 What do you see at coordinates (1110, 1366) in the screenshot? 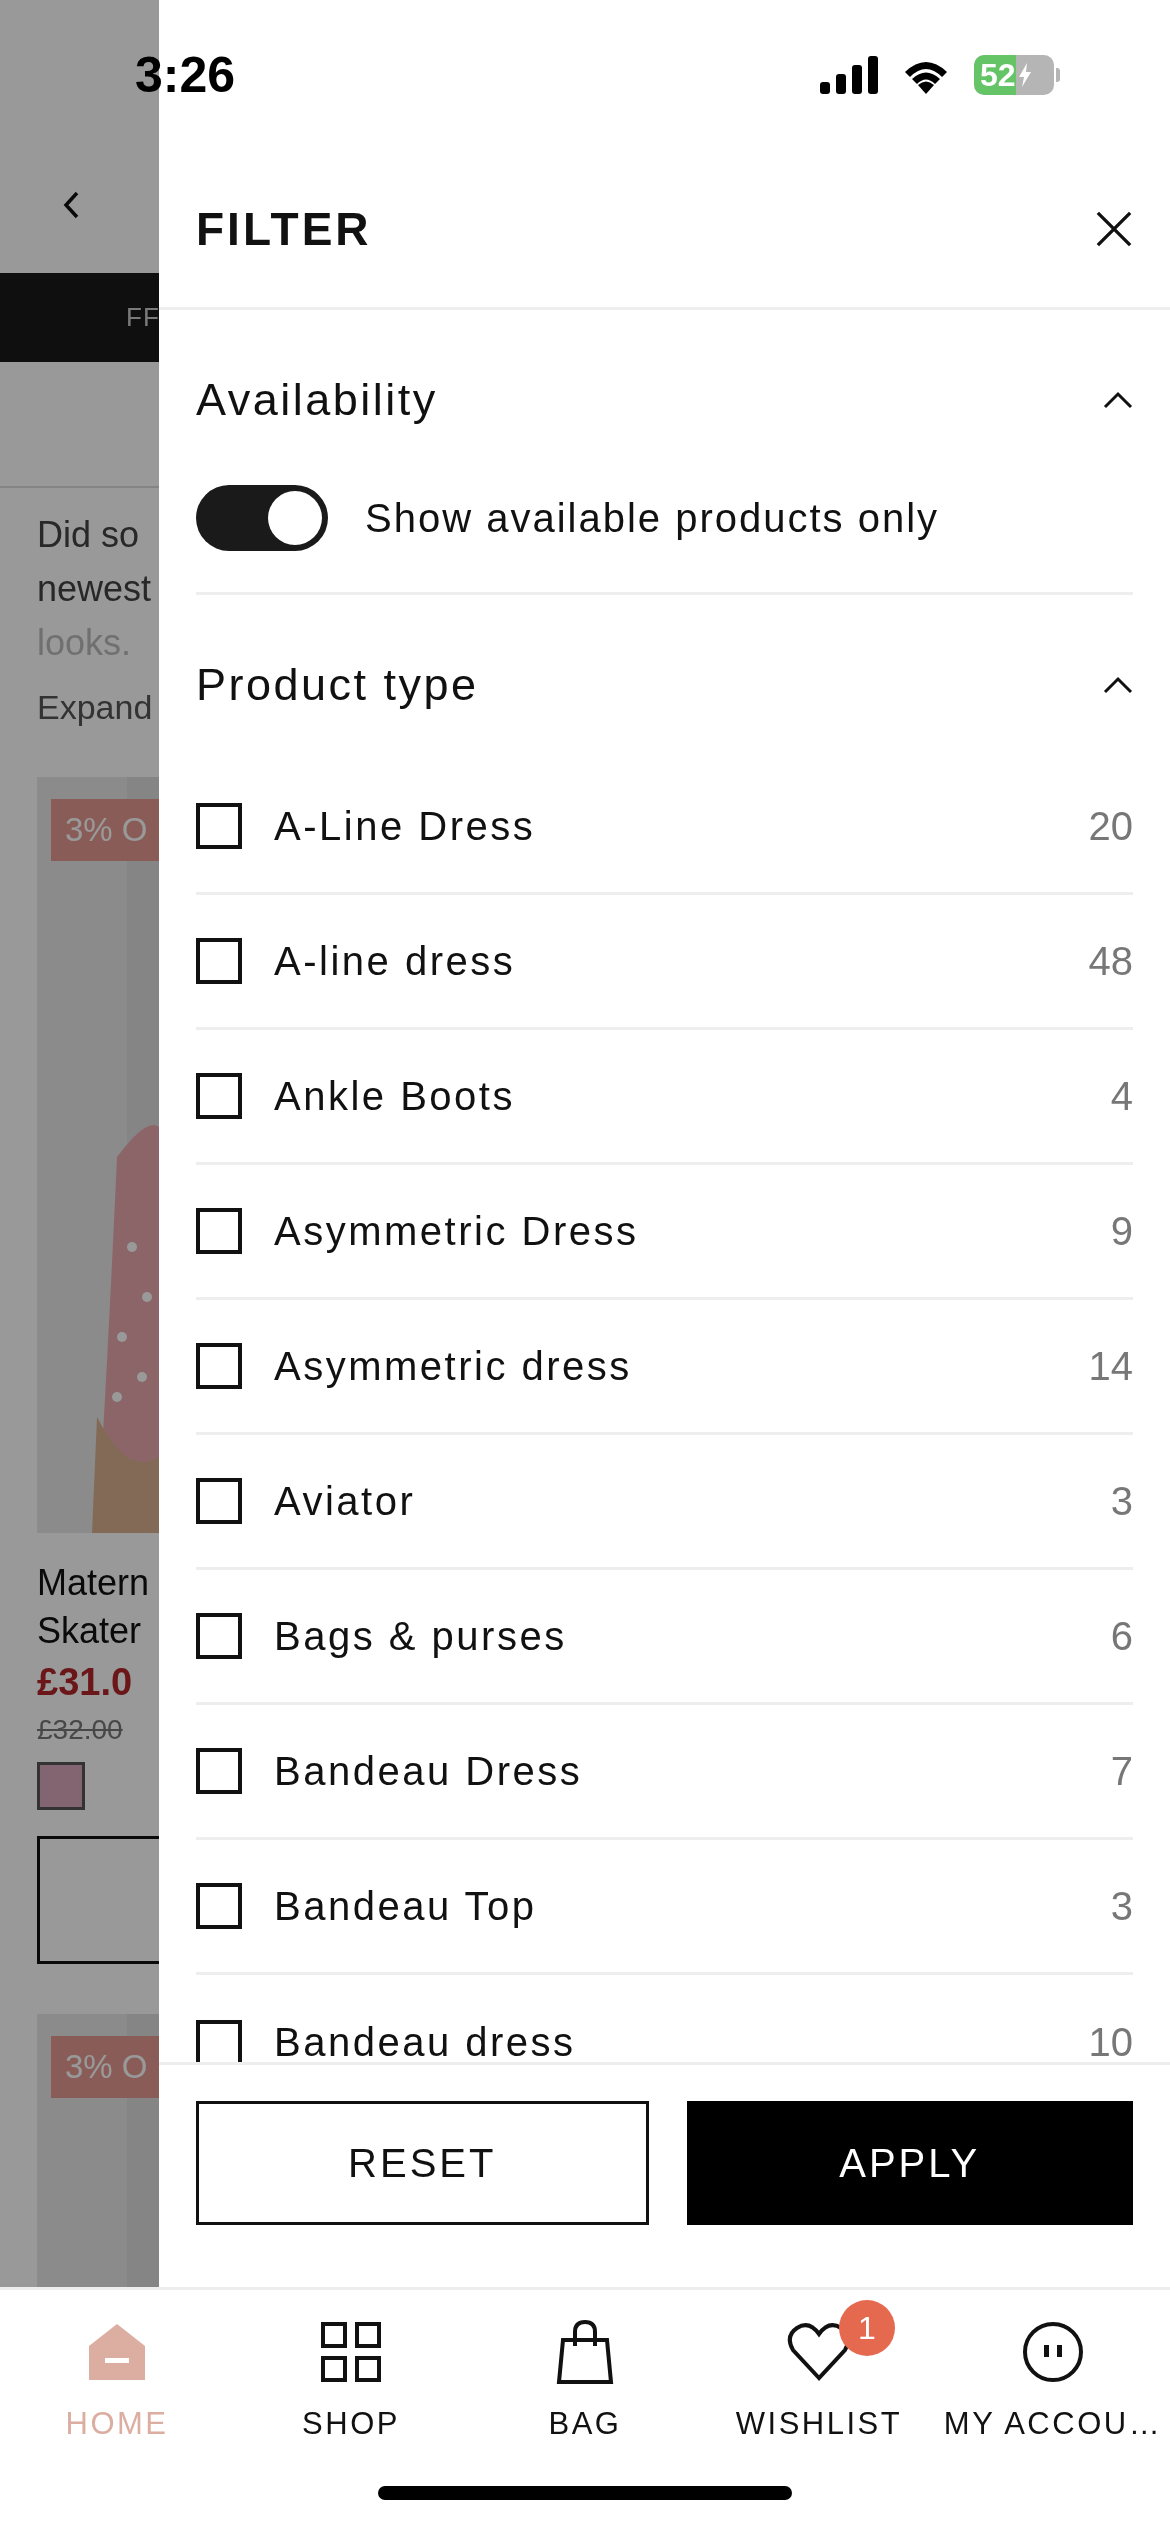
I see `option-count: 14` at bounding box center [1110, 1366].